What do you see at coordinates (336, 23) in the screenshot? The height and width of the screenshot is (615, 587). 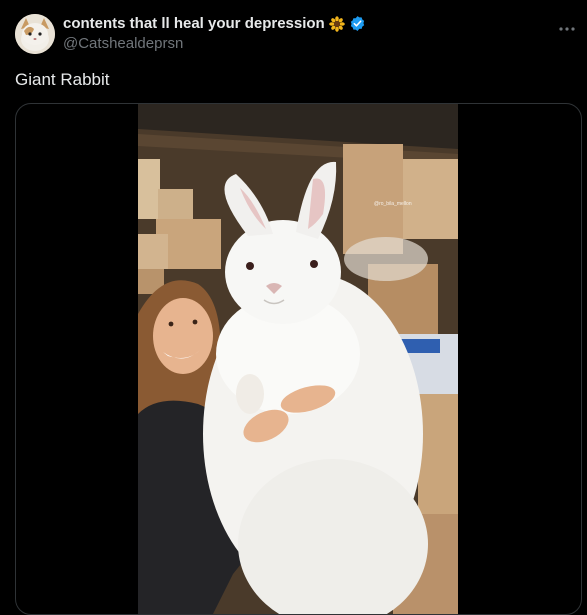 I see `sunflower-icon` at bounding box center [336, 23].